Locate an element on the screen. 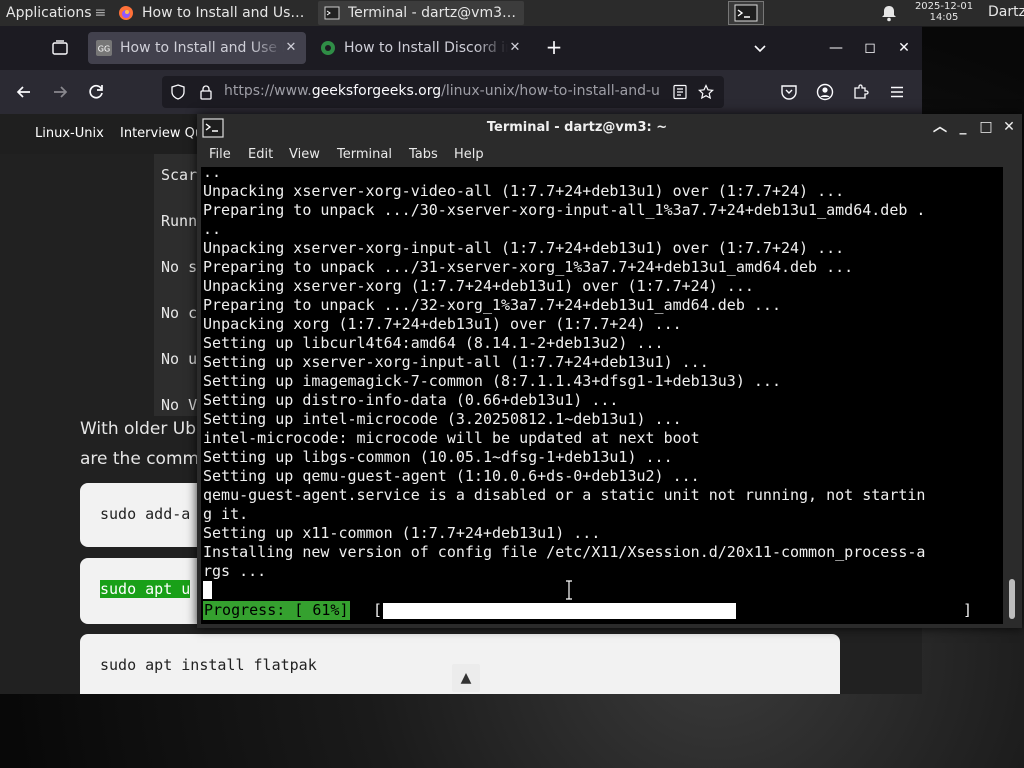 The height and width of the screenshot is (768, 1024). paragraph-line: With older Ub is located at coordinates (138, 429).